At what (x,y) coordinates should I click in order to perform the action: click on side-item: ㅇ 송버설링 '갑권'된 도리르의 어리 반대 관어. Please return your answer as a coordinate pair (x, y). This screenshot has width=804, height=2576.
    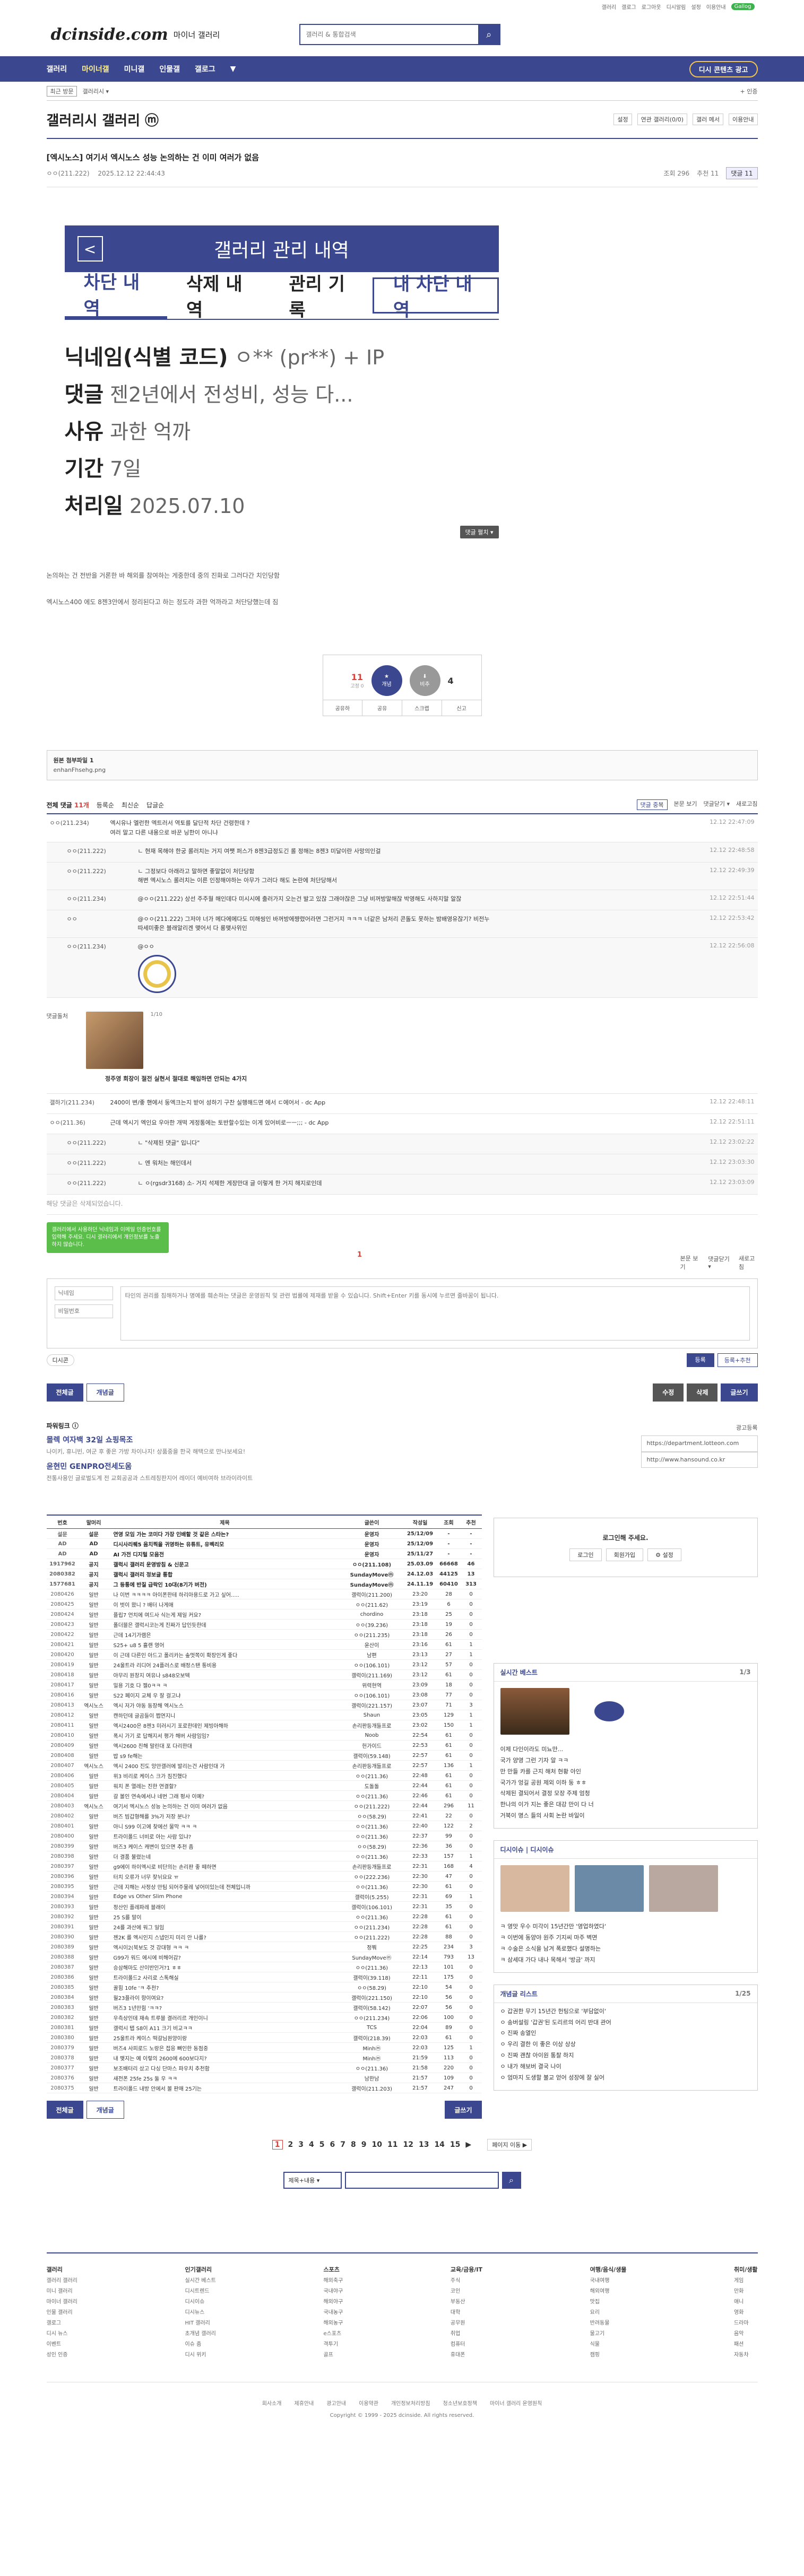
    Looking at the image, I should click on (625, 2023).